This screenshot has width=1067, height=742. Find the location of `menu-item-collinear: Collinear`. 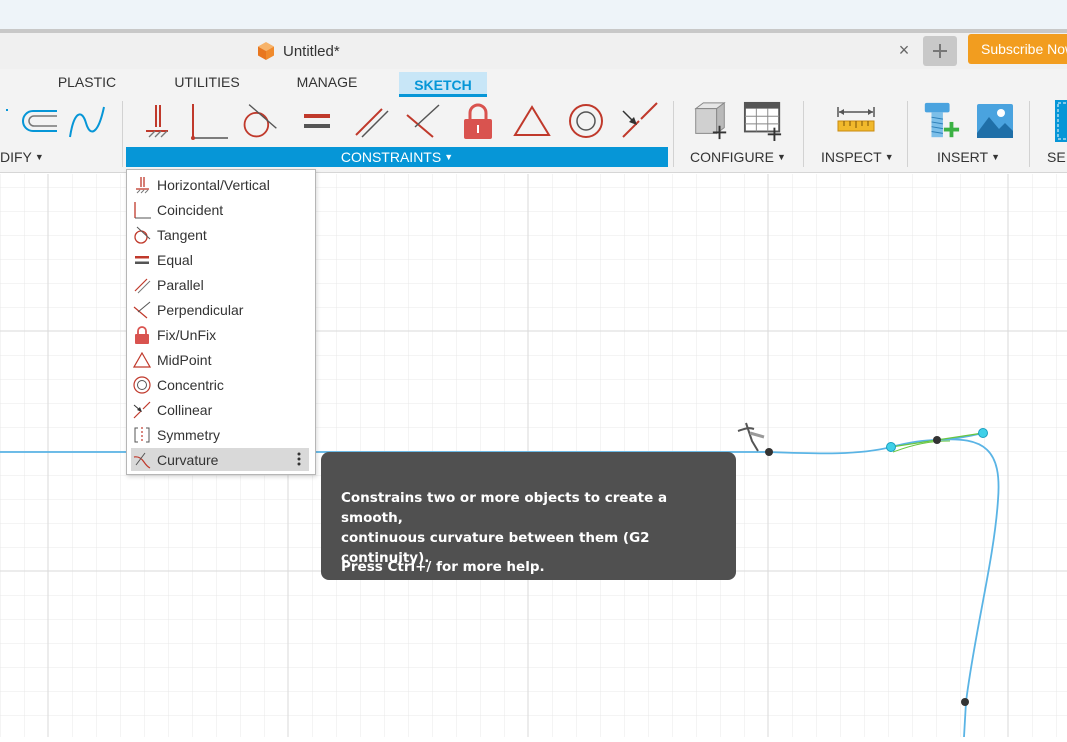

menu-item-collinear: Collinear is located at coordinates (221, 409).